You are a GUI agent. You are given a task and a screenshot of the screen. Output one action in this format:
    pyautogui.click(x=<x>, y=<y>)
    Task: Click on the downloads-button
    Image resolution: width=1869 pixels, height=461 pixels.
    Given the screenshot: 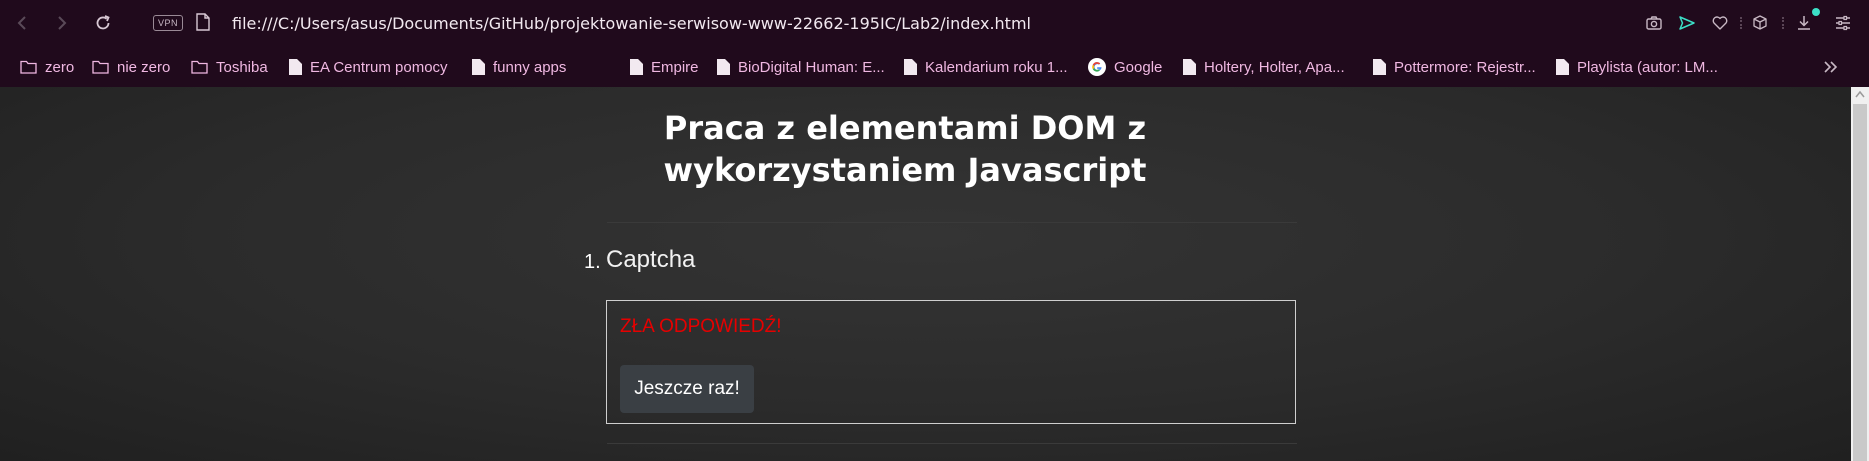 What is the action you would take?
    pyautogui.click(x=1804, y=23)
    